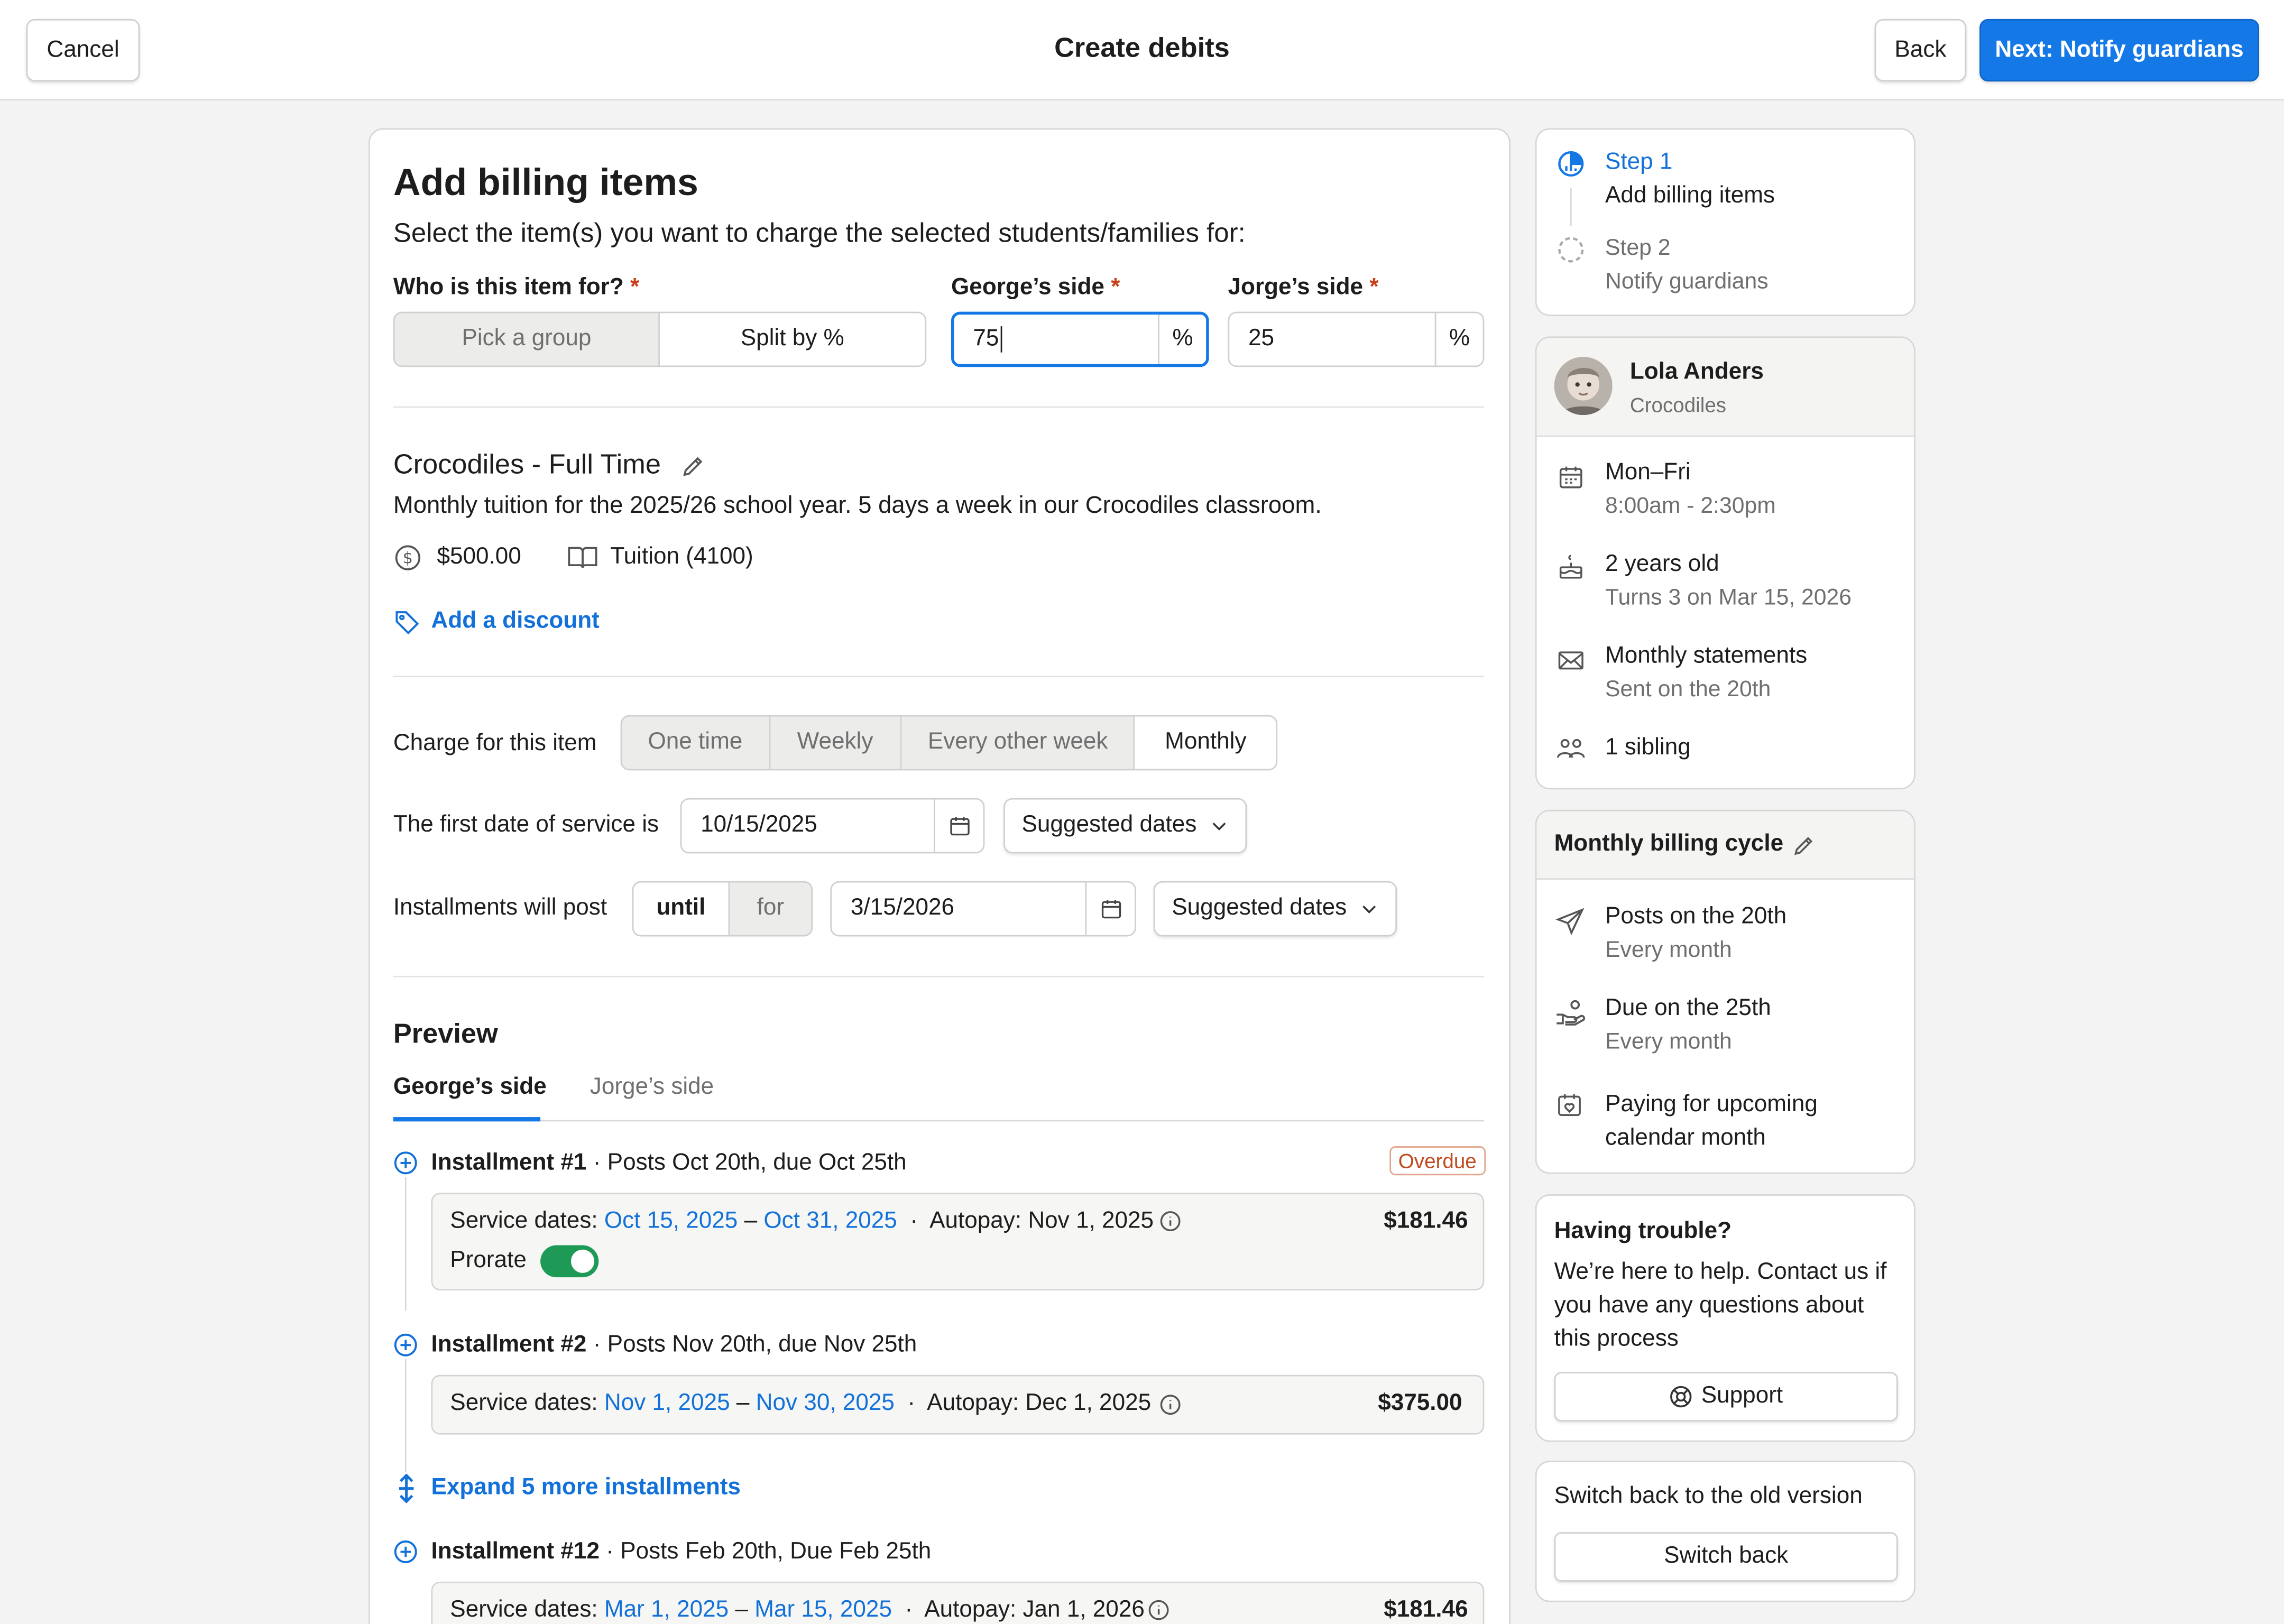 The image size is (2284, 1624). I want to click on add-discount-link: Add a discount, so click(515, 622).